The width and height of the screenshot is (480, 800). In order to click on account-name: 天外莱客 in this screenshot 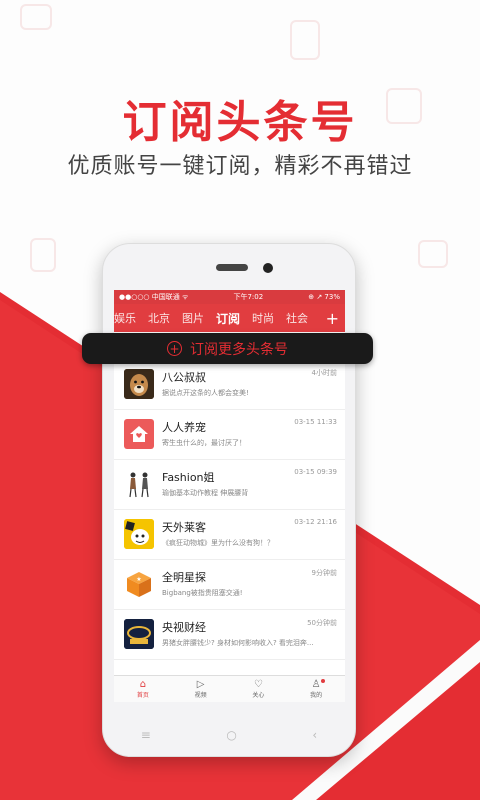, I will do `click(184, 527)`.